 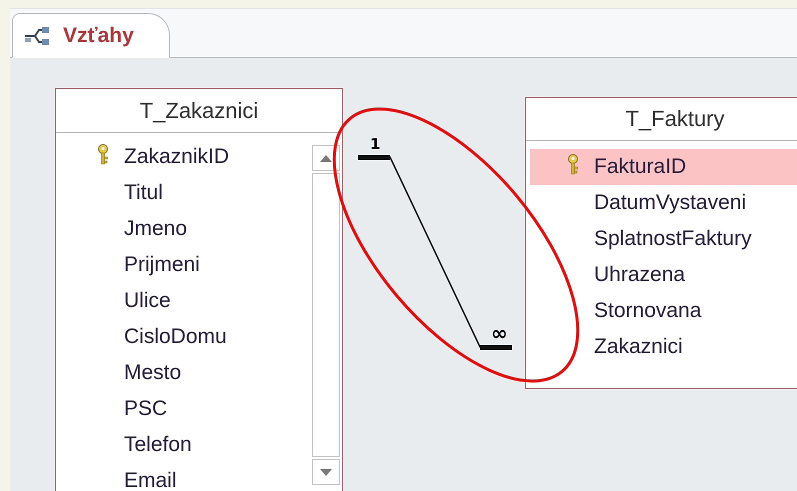 What do you see at coordinates (153, 373) in the screenshot?
I see `field-name: Mesto` at bounding box center [153, 373].